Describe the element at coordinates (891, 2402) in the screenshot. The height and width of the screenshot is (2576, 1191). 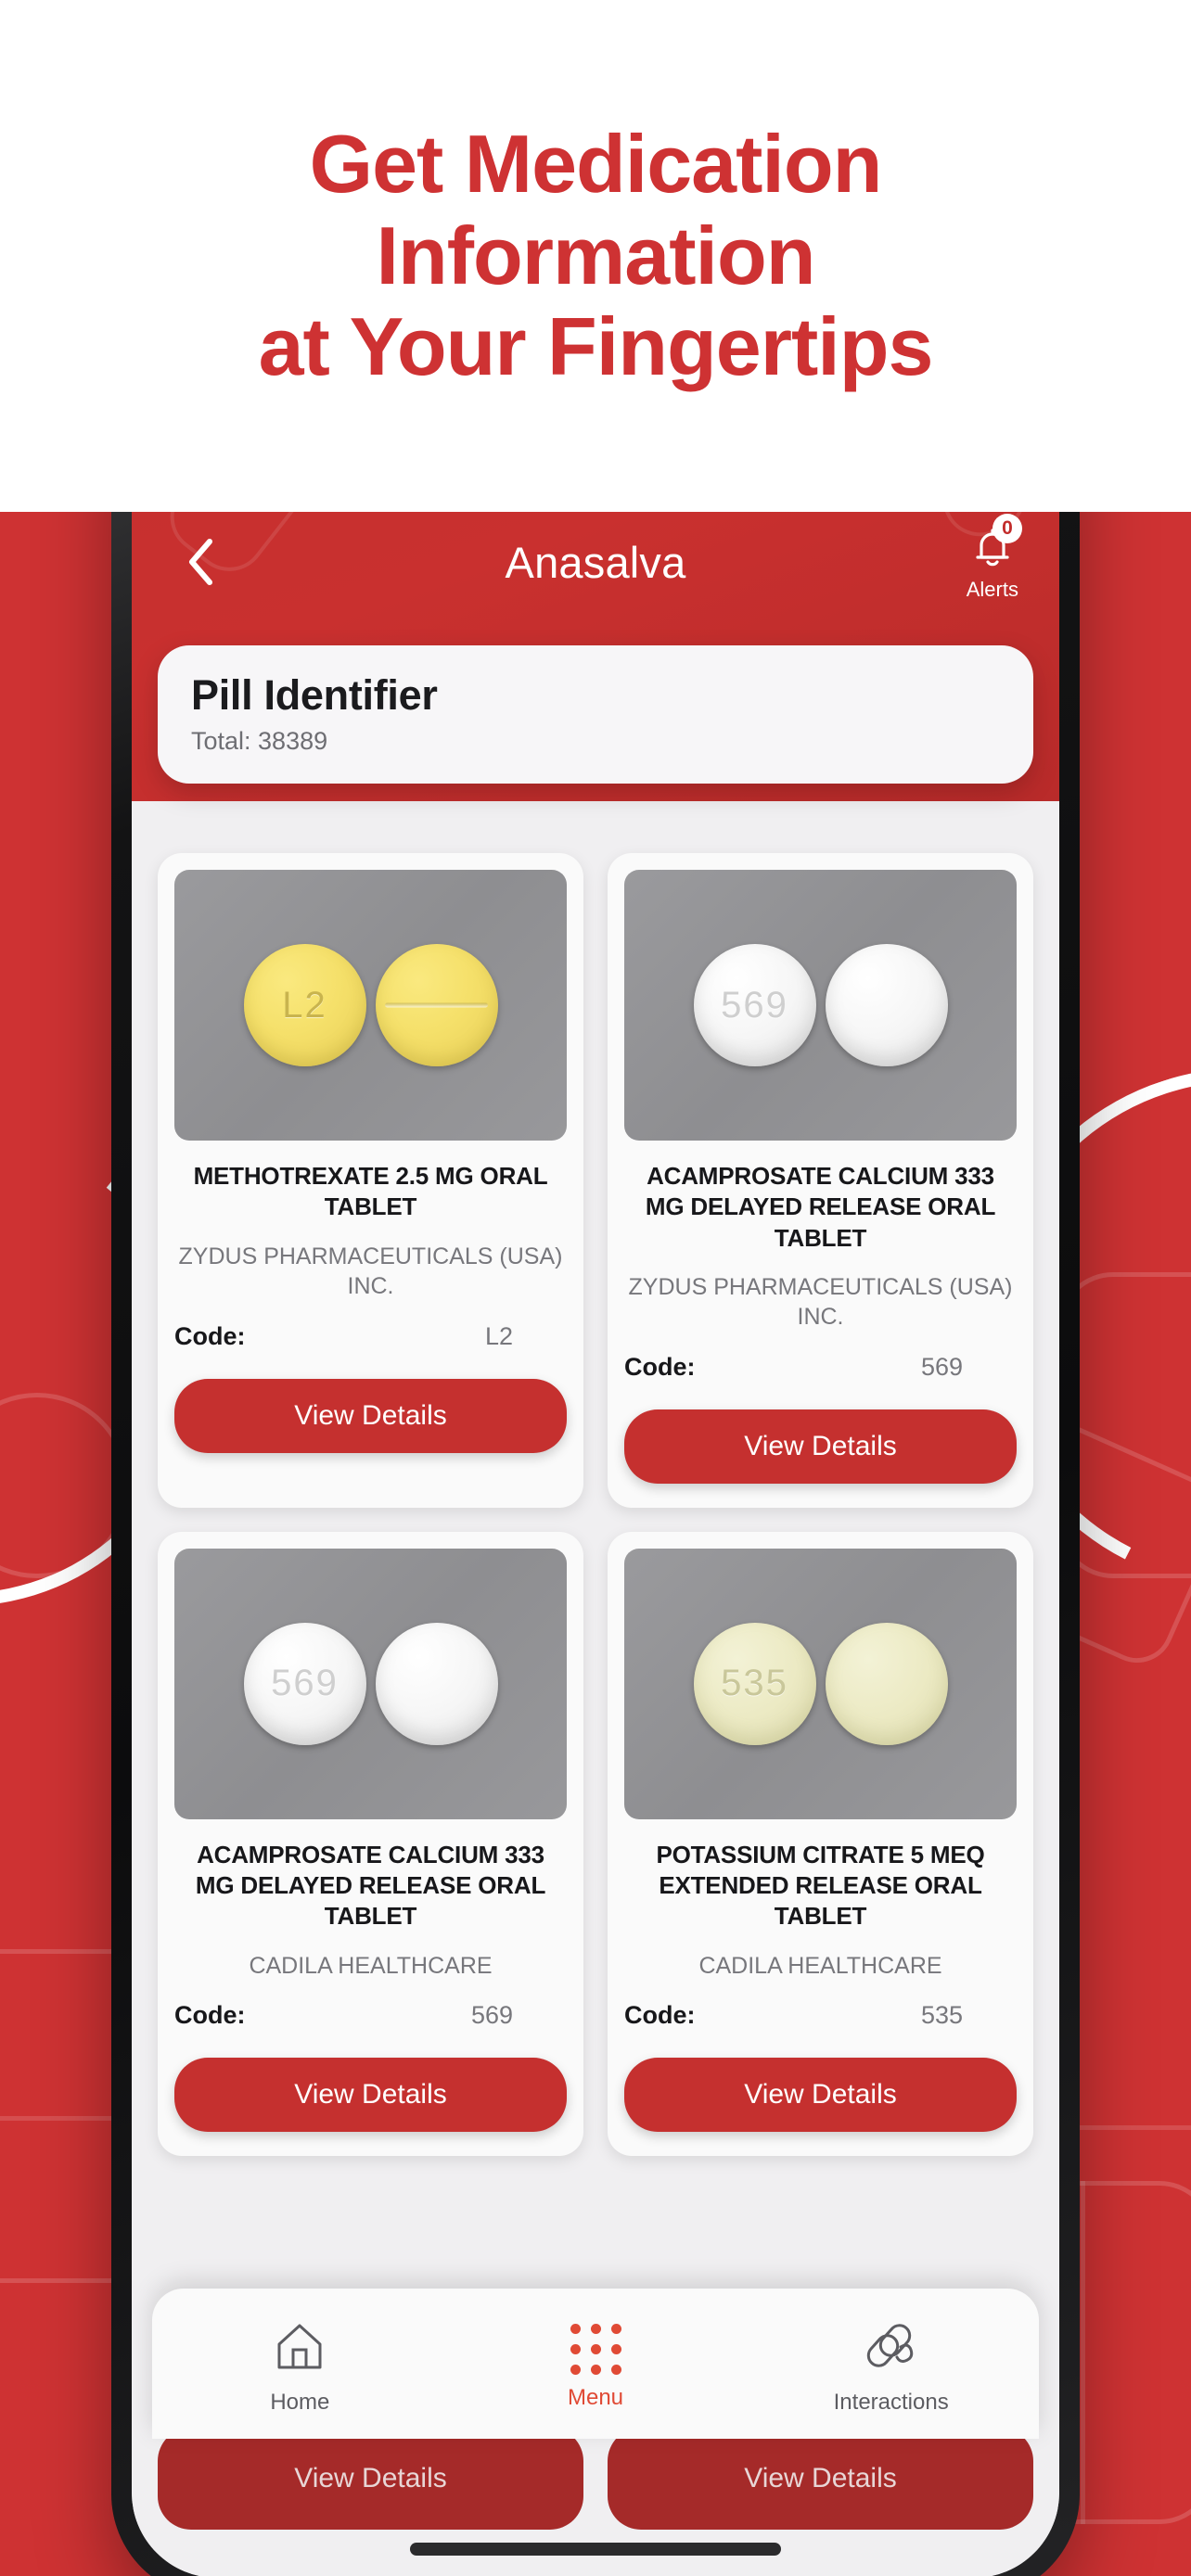
I see `tab-interactions-label: Interactions` at that location.